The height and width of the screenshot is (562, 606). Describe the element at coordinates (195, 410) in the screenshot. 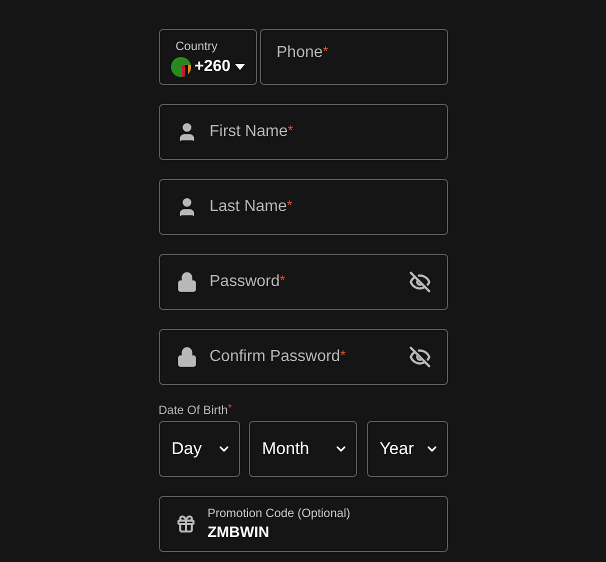

I see `date-of-birth-label: Date Of Birth*` at that location.